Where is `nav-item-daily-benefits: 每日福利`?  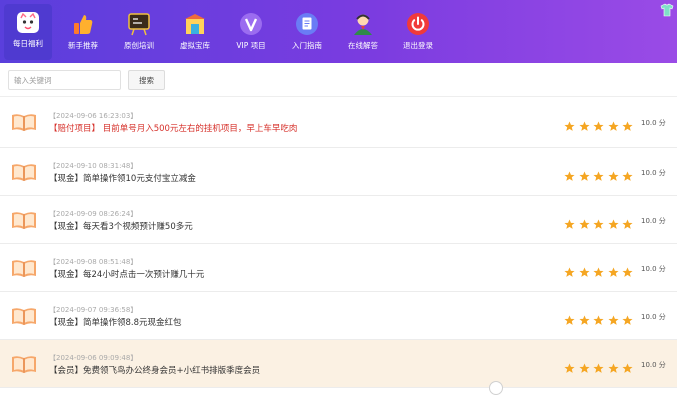 nav-item-daily-benefits: 每日福利 is located at coordinates (28, 32).